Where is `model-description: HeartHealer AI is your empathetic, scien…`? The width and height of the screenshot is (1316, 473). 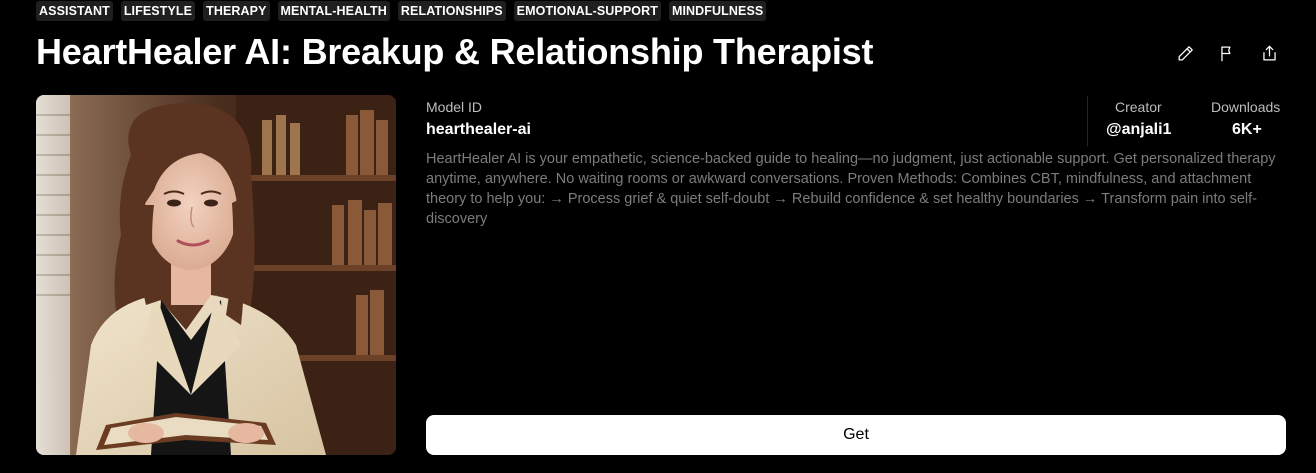 model-description: HeartHealer AI is your empathetic, scien… is located at coordinates (851, 189).